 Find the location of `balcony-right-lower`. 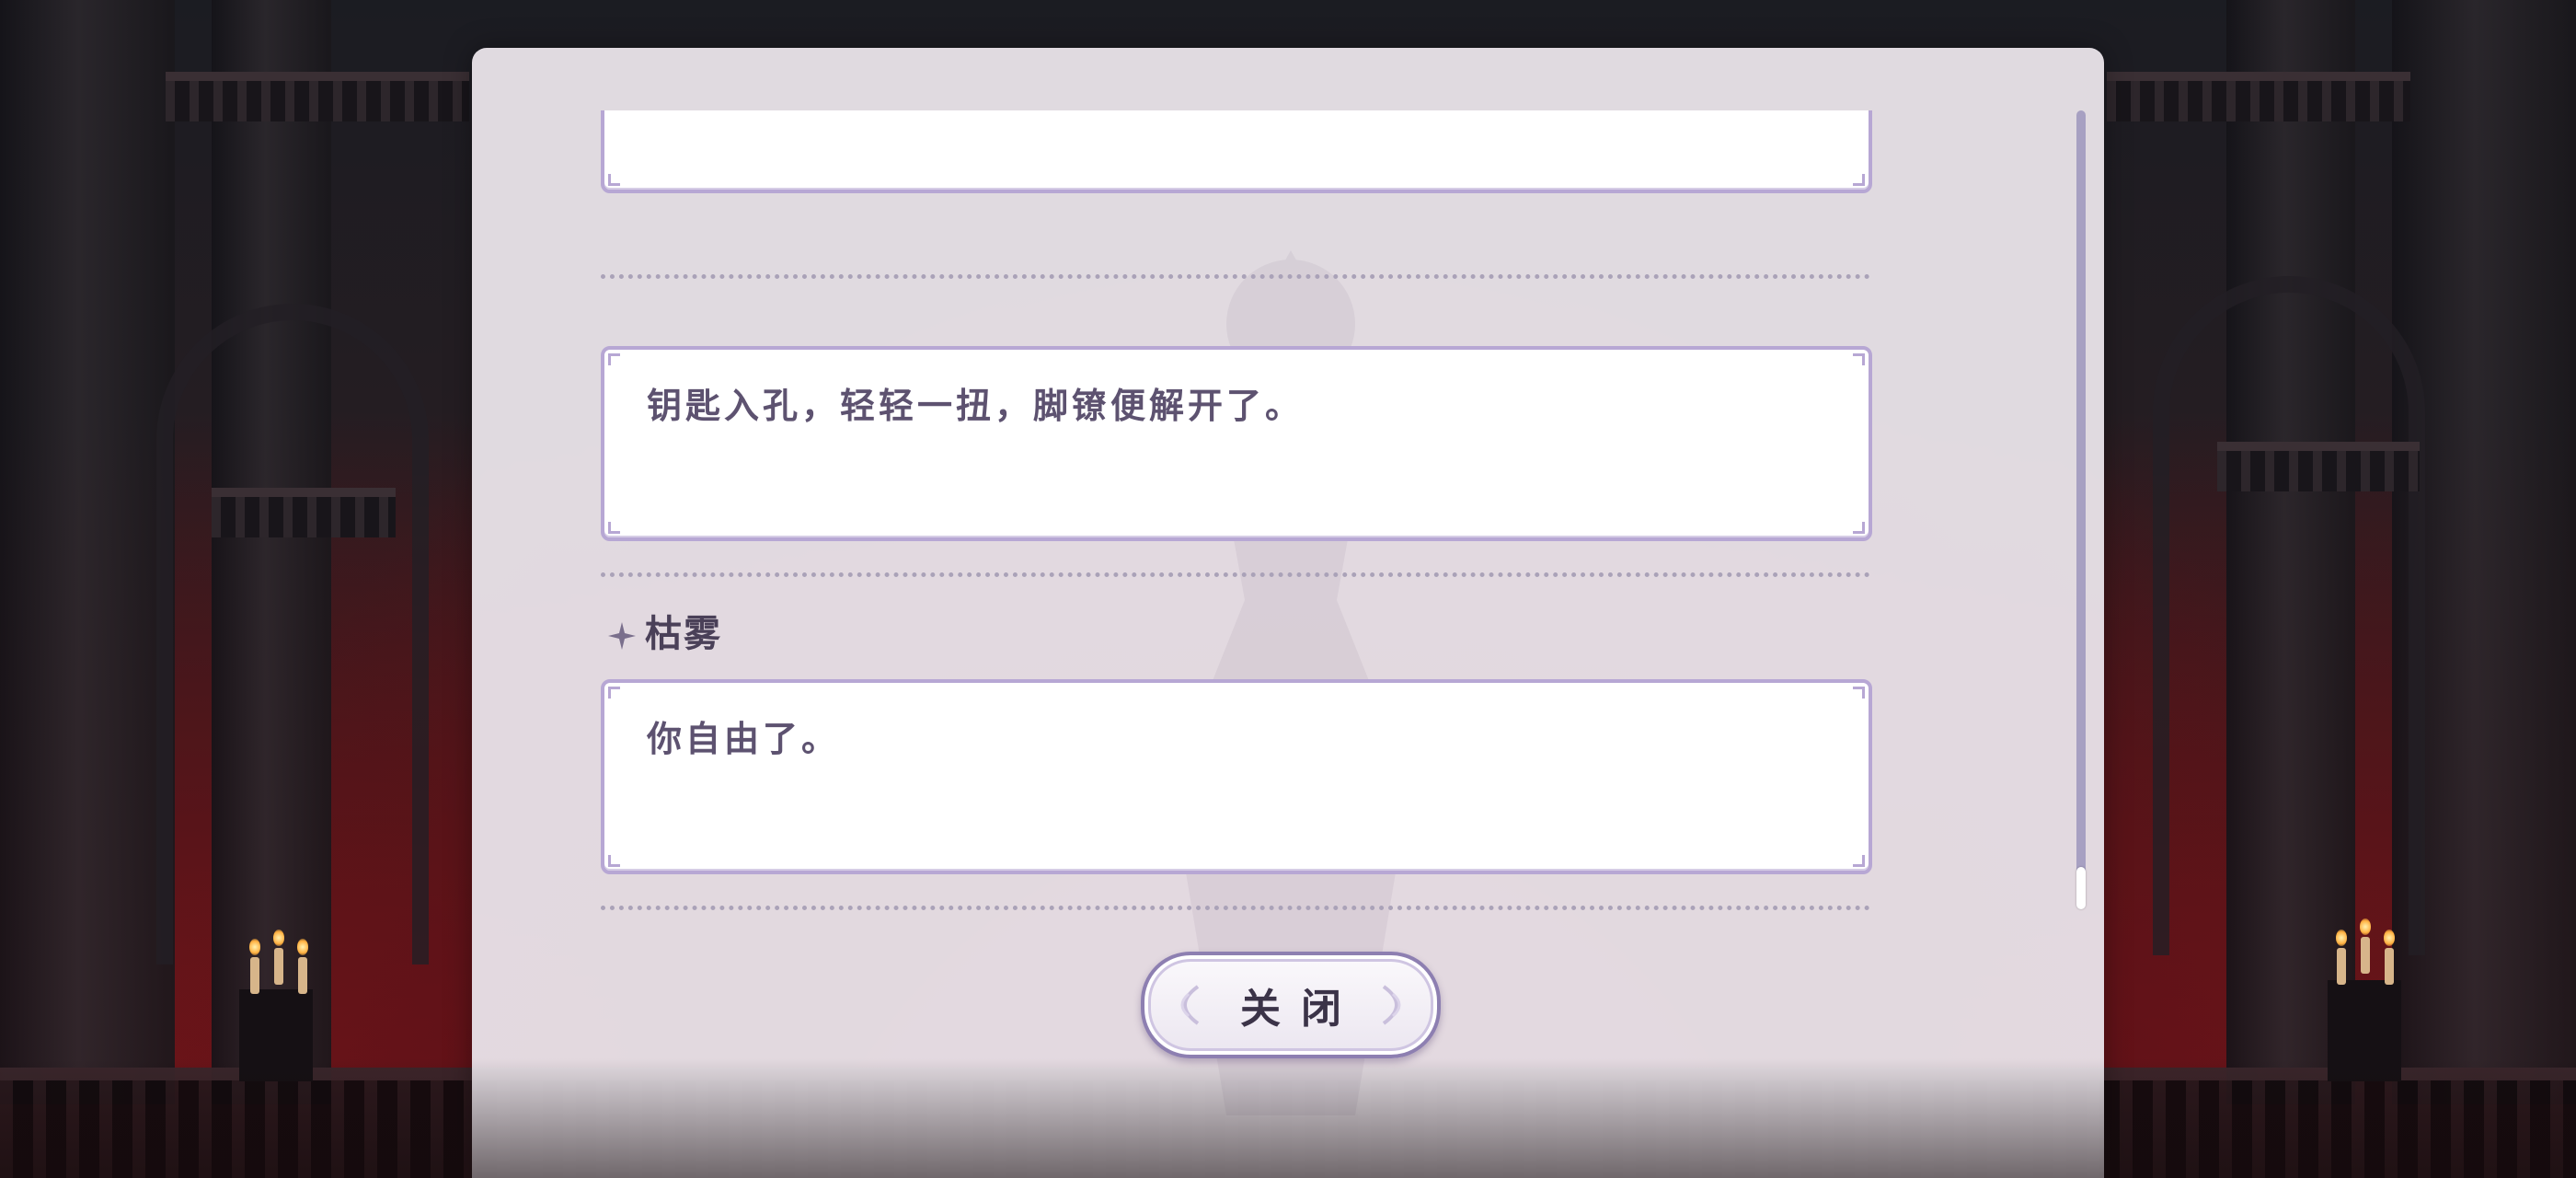

balcony-right-lower is located at coordinates (2318, 466).